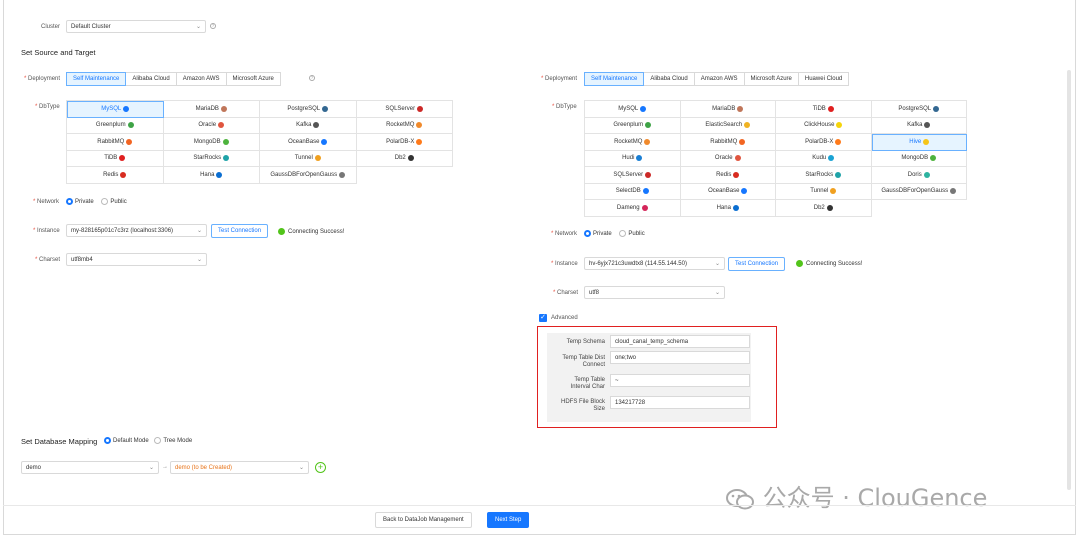 This screenshot has width=1080, height=538. I want to click on dbtype-kudu: Kudu, so click(824, 158).